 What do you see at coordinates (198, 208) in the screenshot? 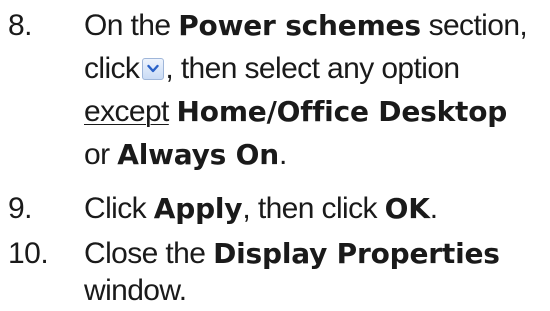
I see `apply-label: Apply` at bounding box center [198, 208].